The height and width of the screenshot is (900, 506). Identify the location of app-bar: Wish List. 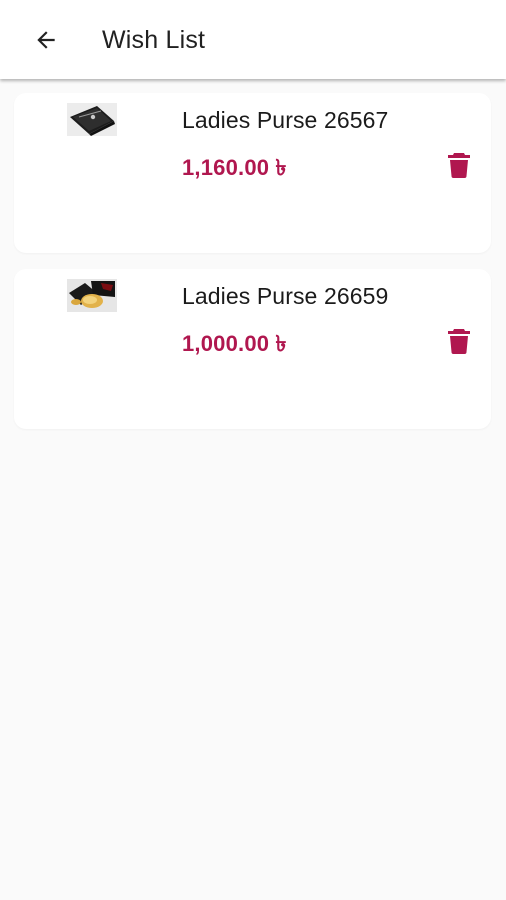
(253, 39).